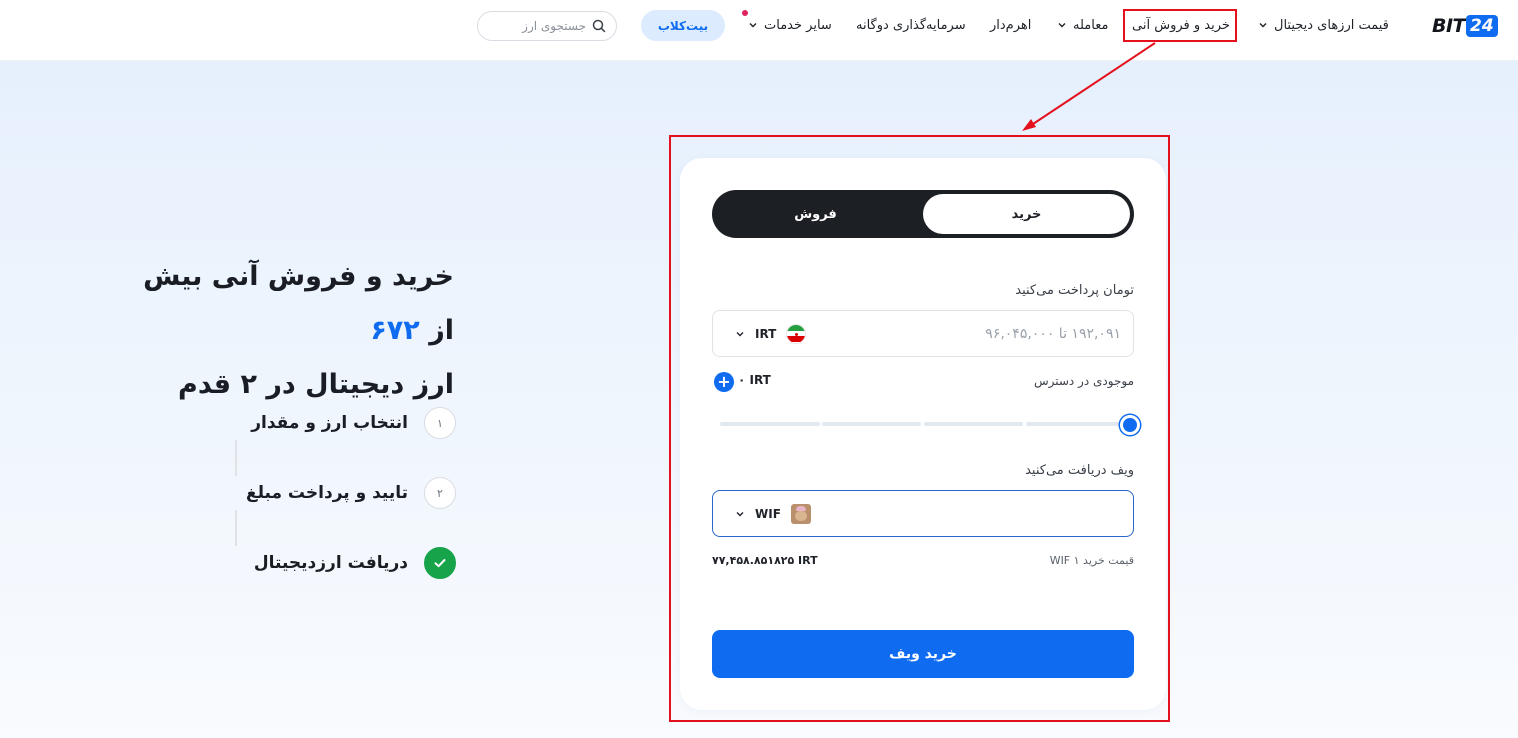  I want to click on logo-text: BIT, so click(1449, 26).